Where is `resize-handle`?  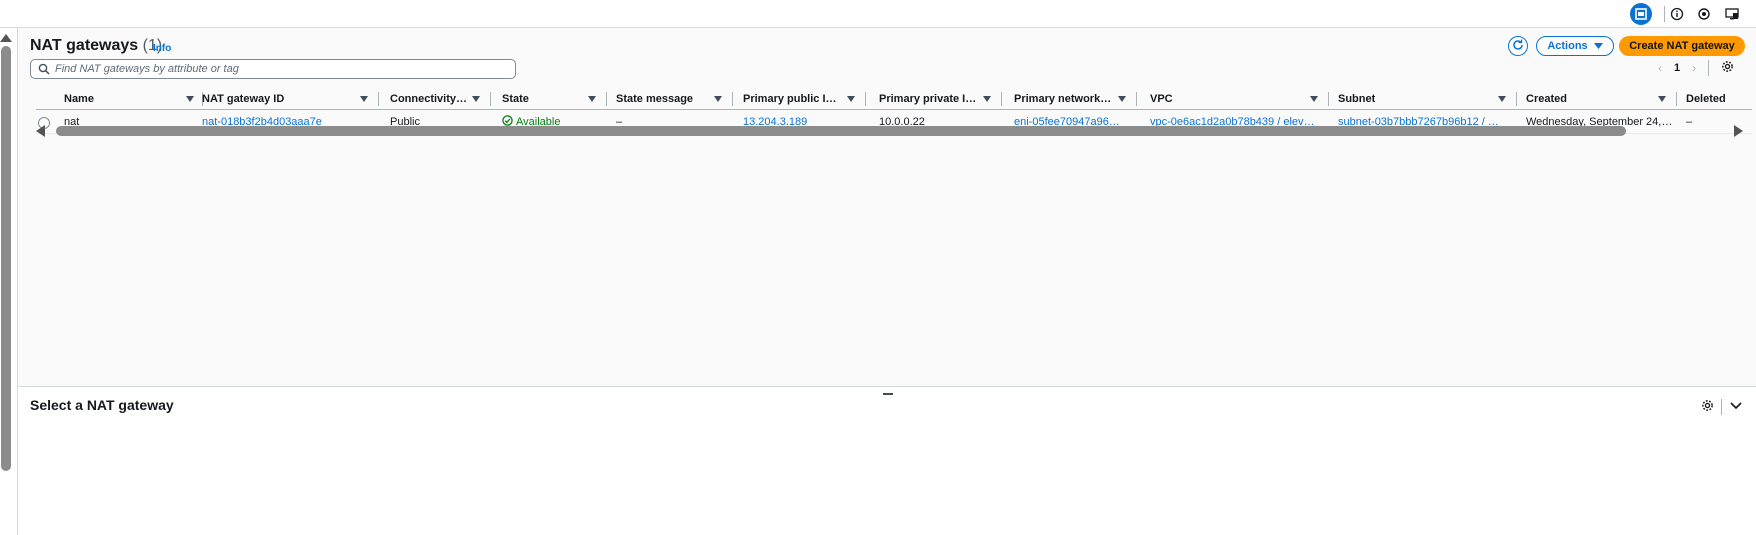 resize-handle is located at coordinates (888, 394).